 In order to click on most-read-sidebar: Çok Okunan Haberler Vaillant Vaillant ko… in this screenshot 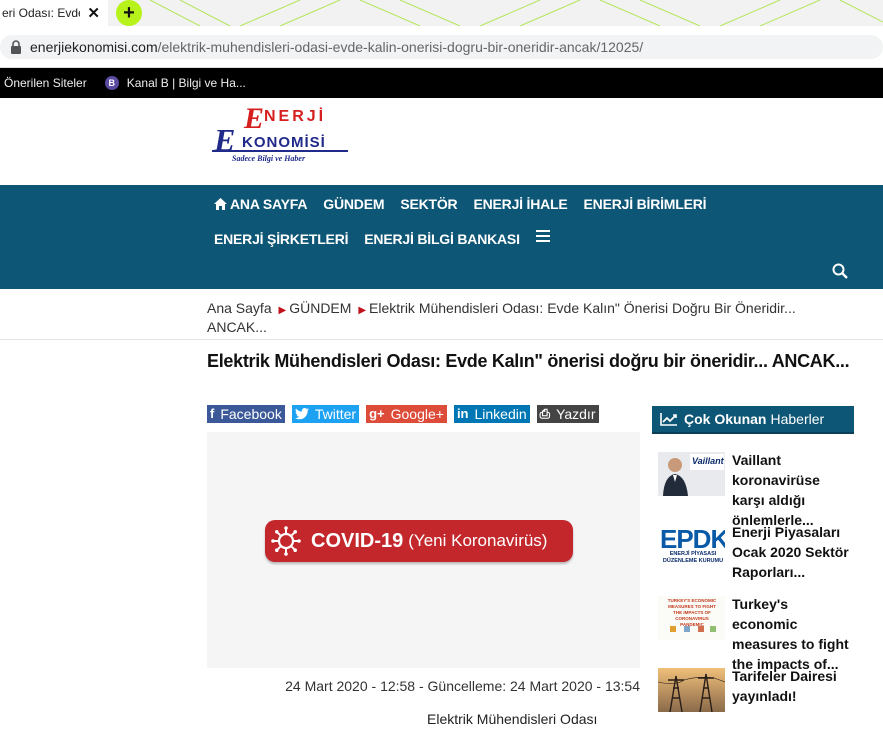, I will do `click(753, 559)`.